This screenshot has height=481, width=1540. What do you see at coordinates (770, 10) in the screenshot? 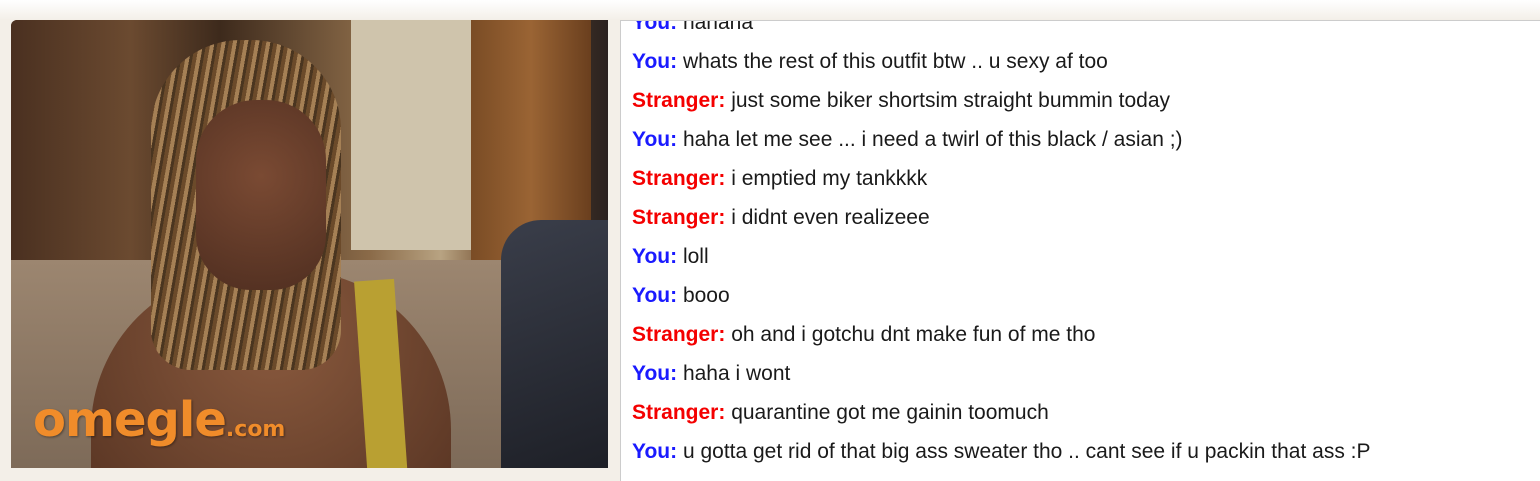
I see `top-bar` at bounding box center [770, 10].